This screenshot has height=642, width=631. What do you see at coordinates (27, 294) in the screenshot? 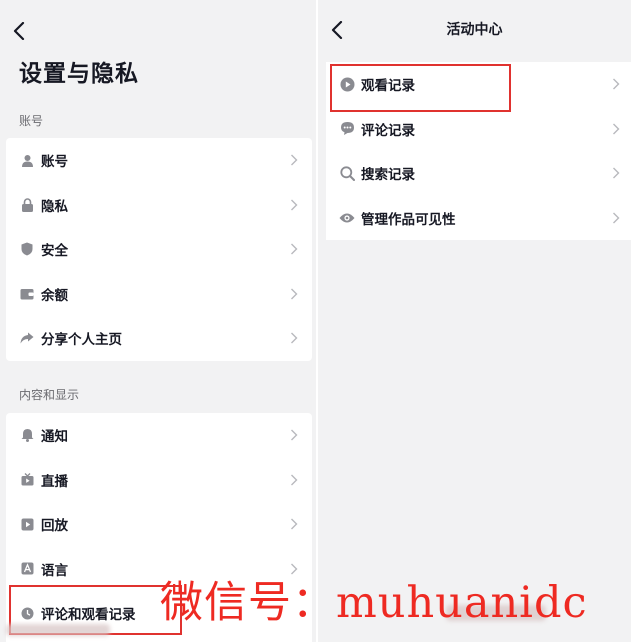
I see `wallet-icon` at bounding box center [27, 294].